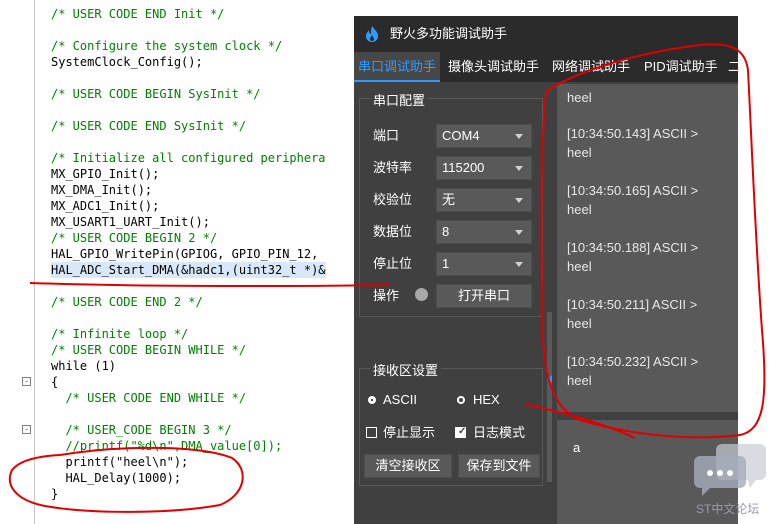 This screenshot has width=772, height=524. What do you see at coordinates (141, 430) in the screenshot?
I see `code-line: /* USER_CODE BEGIN 3 */` at bounding box center [141, 430].